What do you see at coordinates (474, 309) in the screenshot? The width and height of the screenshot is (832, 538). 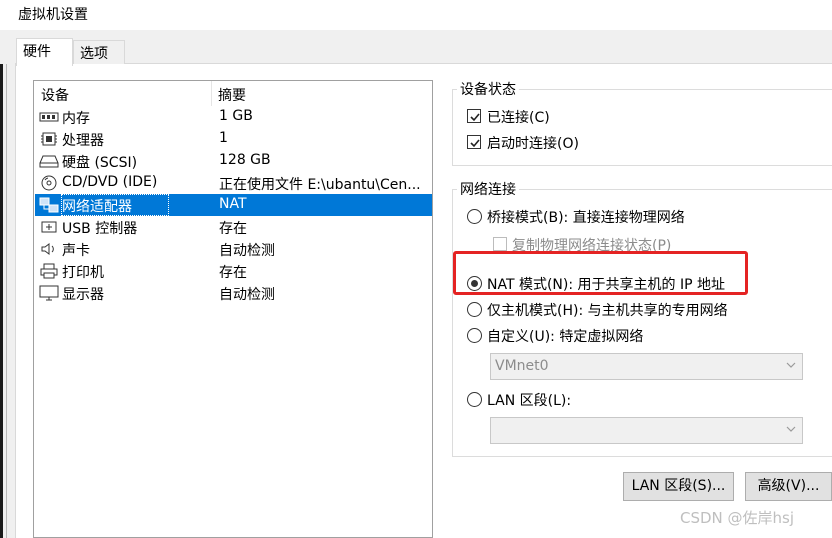 I see `host-only-radio` at bounding box center [474, 309].